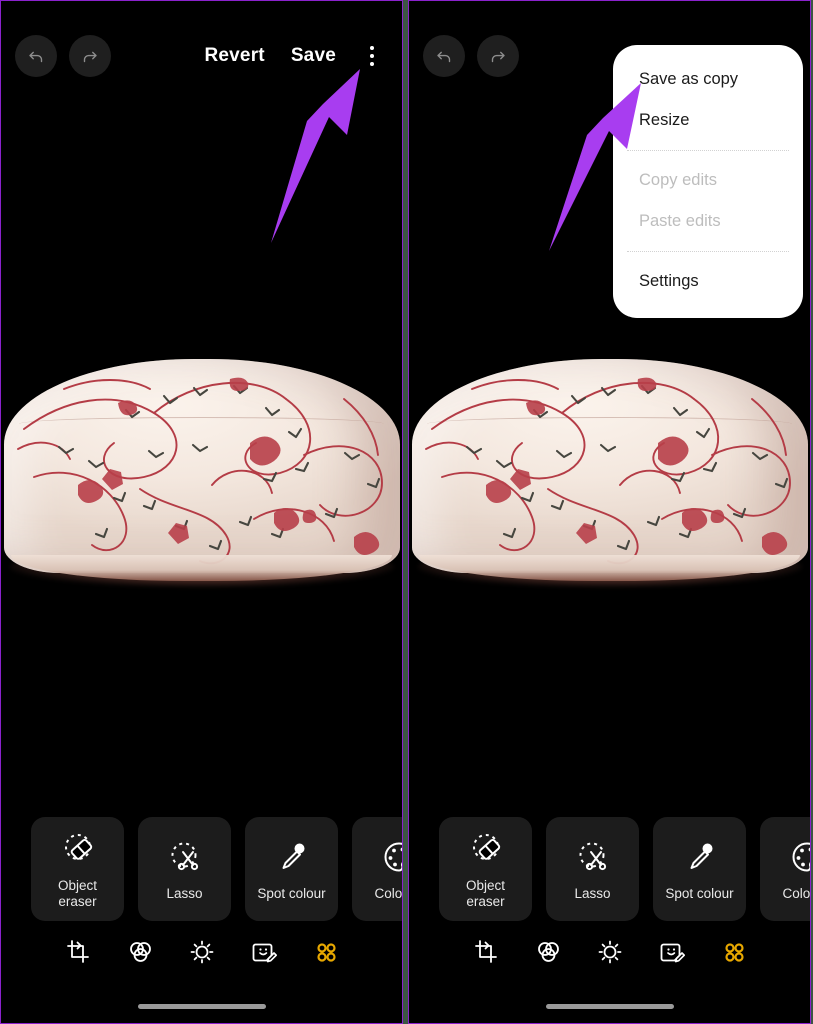 This screenshot has height=1024, width=813. I want to click on menu-item-paste-edits: Paste edits, so click(680, 221).